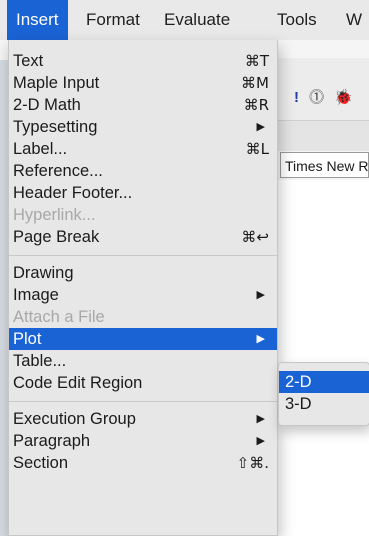  I want to click on menu-tools: Tools, so click(297, 20).